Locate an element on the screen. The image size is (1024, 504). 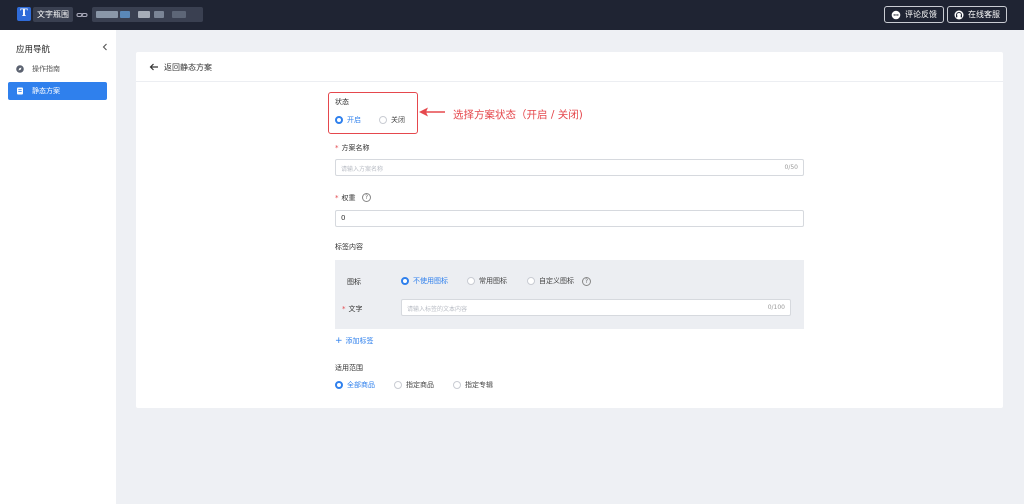
sidebar-item-static-plan: 静态方案 is located at coordinates (57, 91).